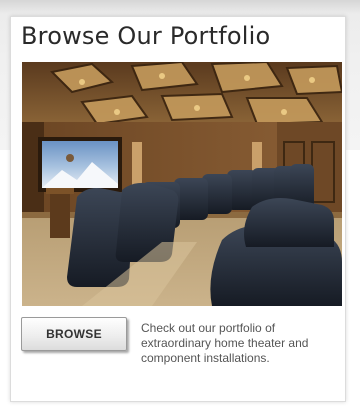 This screenshot has width=360, height=414. I want to click on browse-button: BROWSE, so click(74, 334).